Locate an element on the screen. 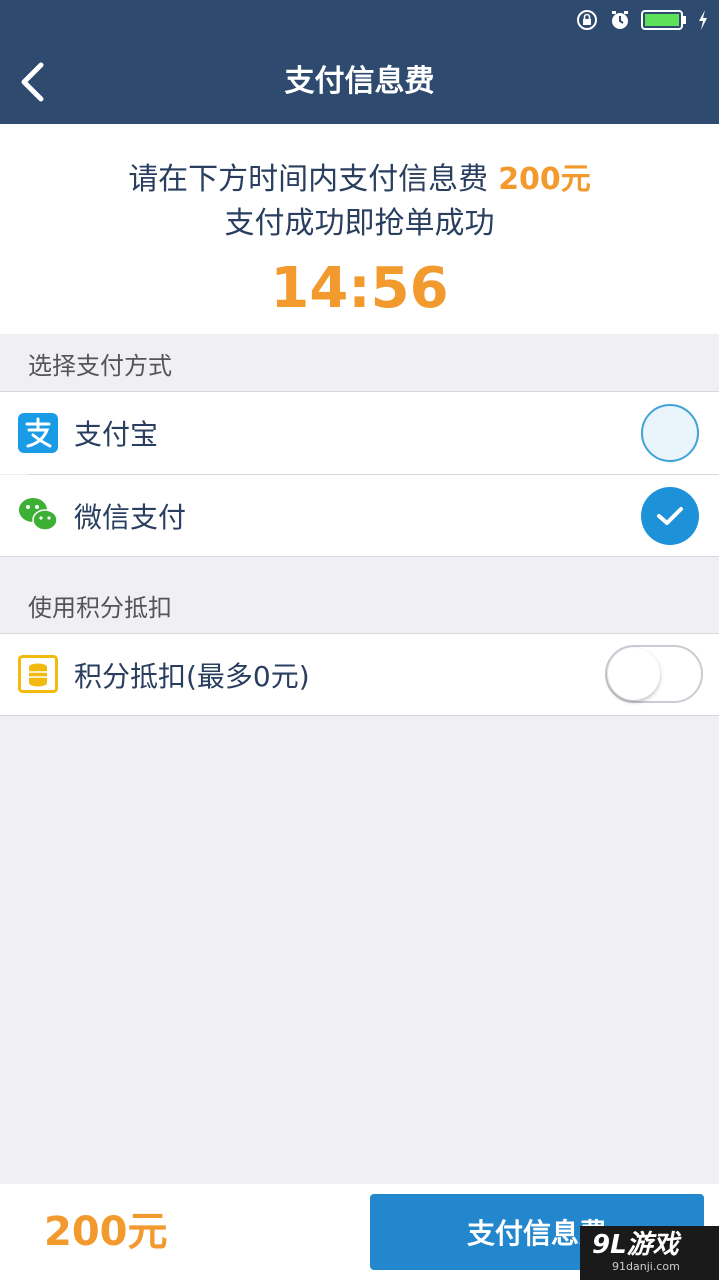 The height and width of the screenshot is (1280, 719). notice-line-1: 请在下方时间内支付信息费 200元 is located at coordinates (359, 180).